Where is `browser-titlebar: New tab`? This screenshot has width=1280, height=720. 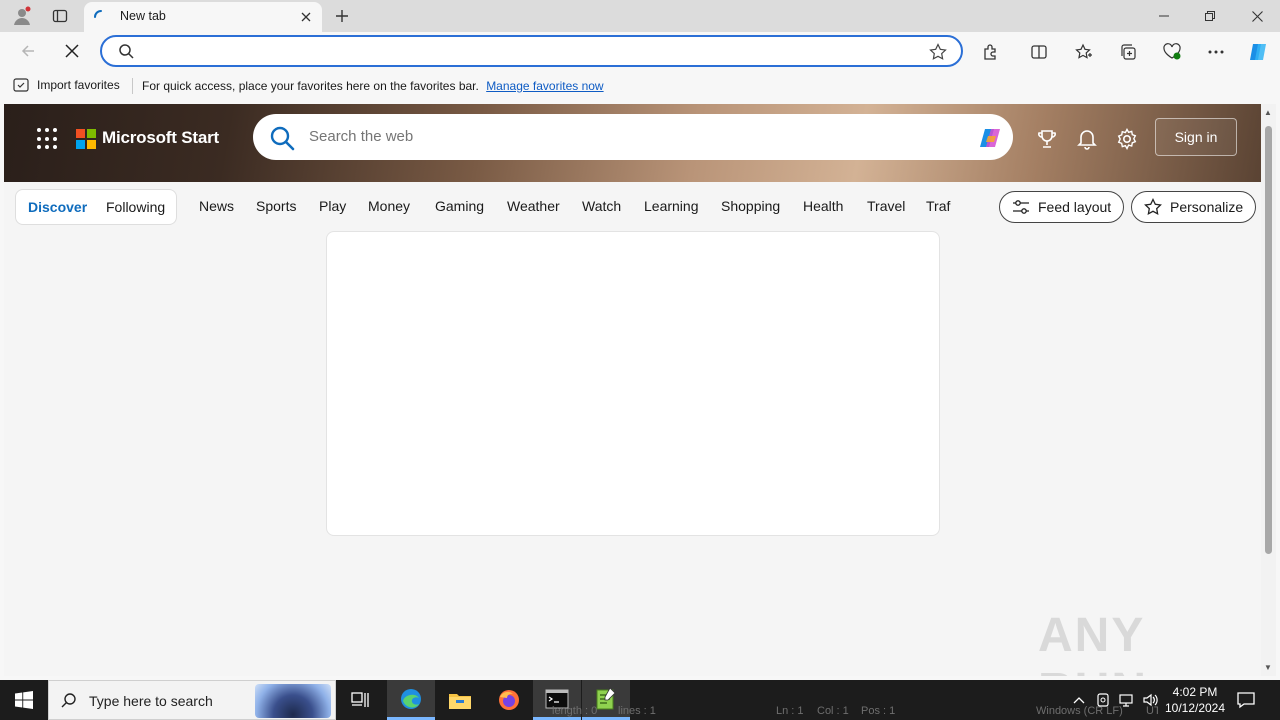
browser-titlebar: New tab is located at coordinates (640, 16).